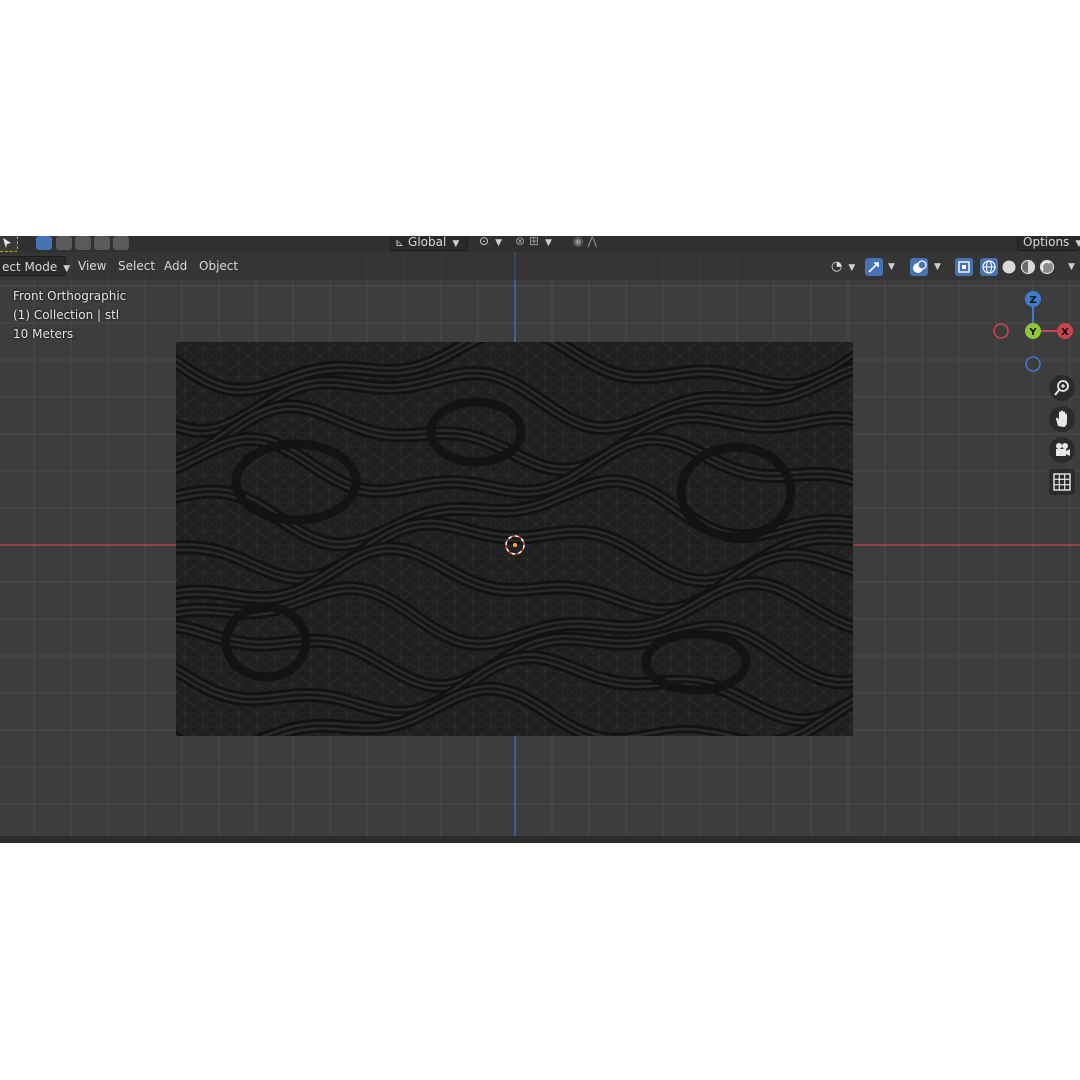 The width and height of the screenshot is (1080, 1080). Describe the element at coordinates (400, 242) in the screenshot. I see `transform-orientation-icon: ⊾` at that location.